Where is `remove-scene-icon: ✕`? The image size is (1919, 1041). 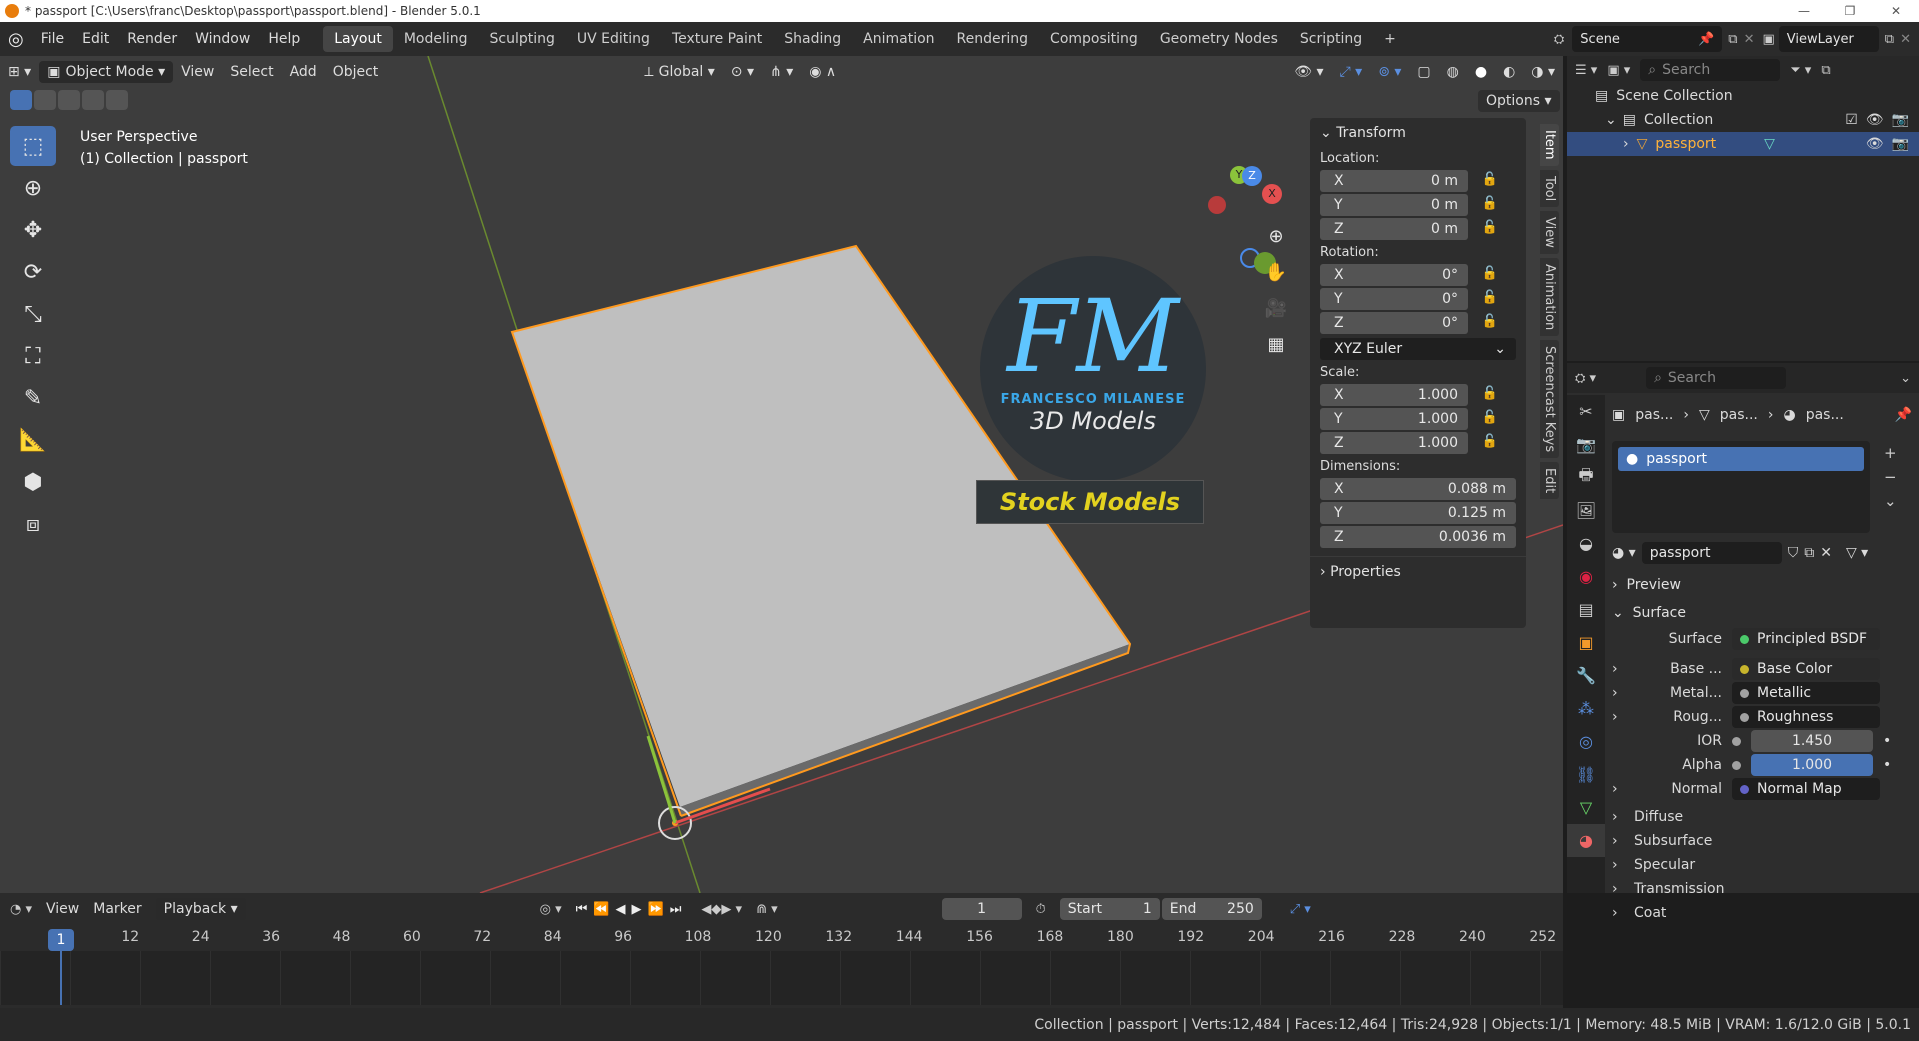
remove-scene-icon: ✕ is located at coordinates (1749, 39).